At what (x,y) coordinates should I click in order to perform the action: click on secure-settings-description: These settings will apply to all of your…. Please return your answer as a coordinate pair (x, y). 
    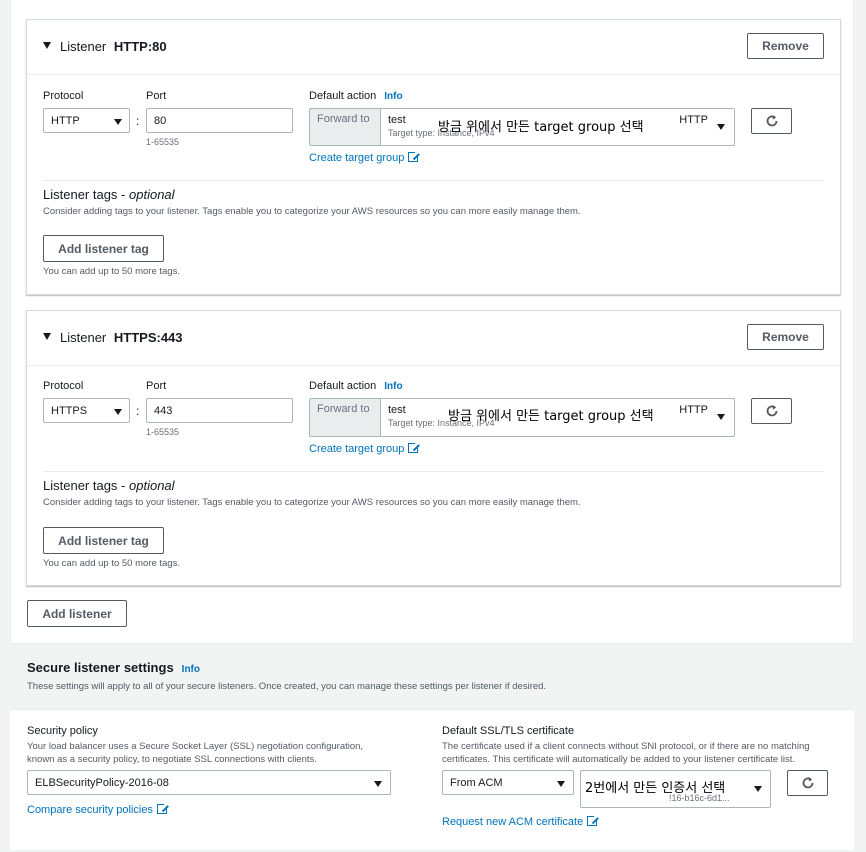
    Looking at the image, I should click on (287, 686).